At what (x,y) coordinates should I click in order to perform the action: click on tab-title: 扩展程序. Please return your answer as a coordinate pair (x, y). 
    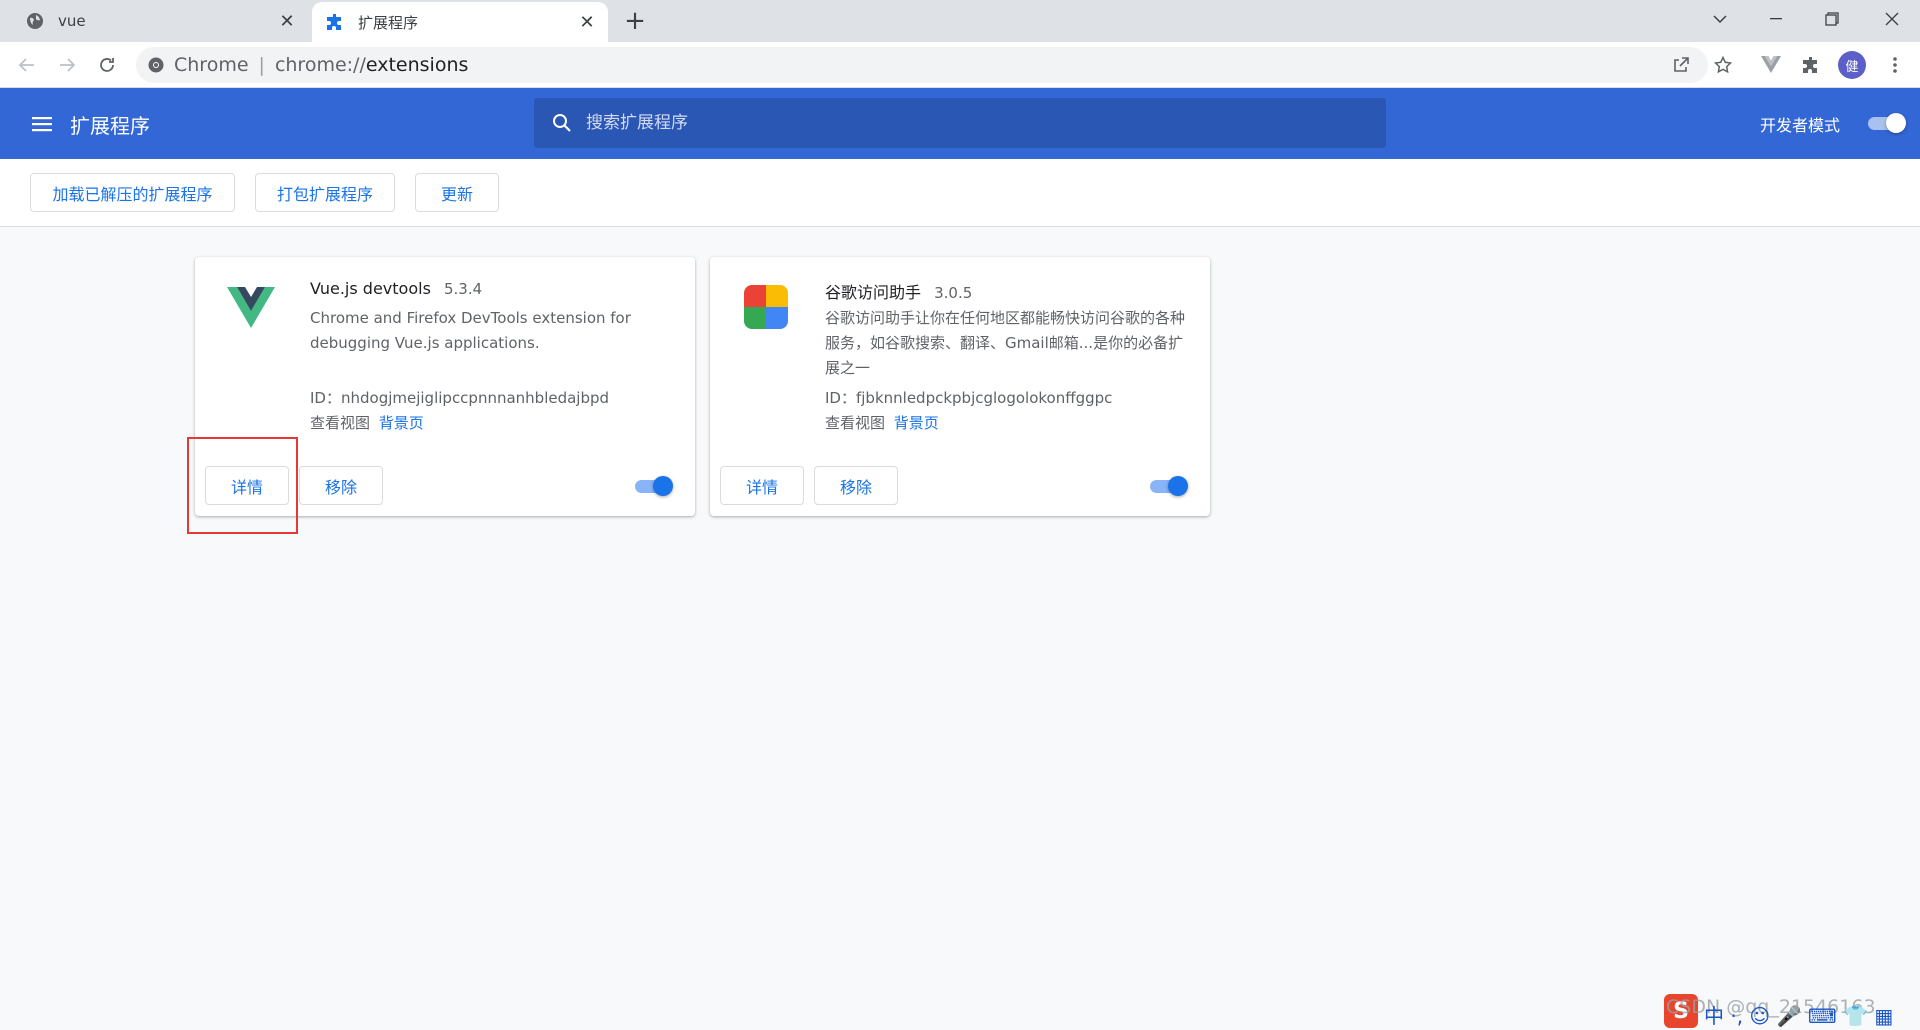
    Looking at the image, I should click on (388, 22).